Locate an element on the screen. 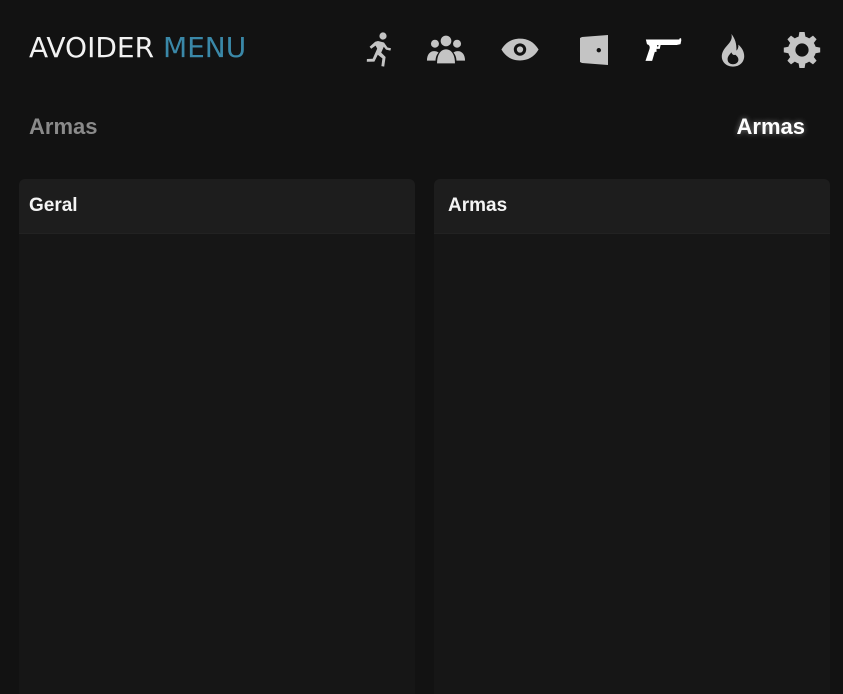  brand-logo: AVOIDER MENU is located at coordinates (137, 48).